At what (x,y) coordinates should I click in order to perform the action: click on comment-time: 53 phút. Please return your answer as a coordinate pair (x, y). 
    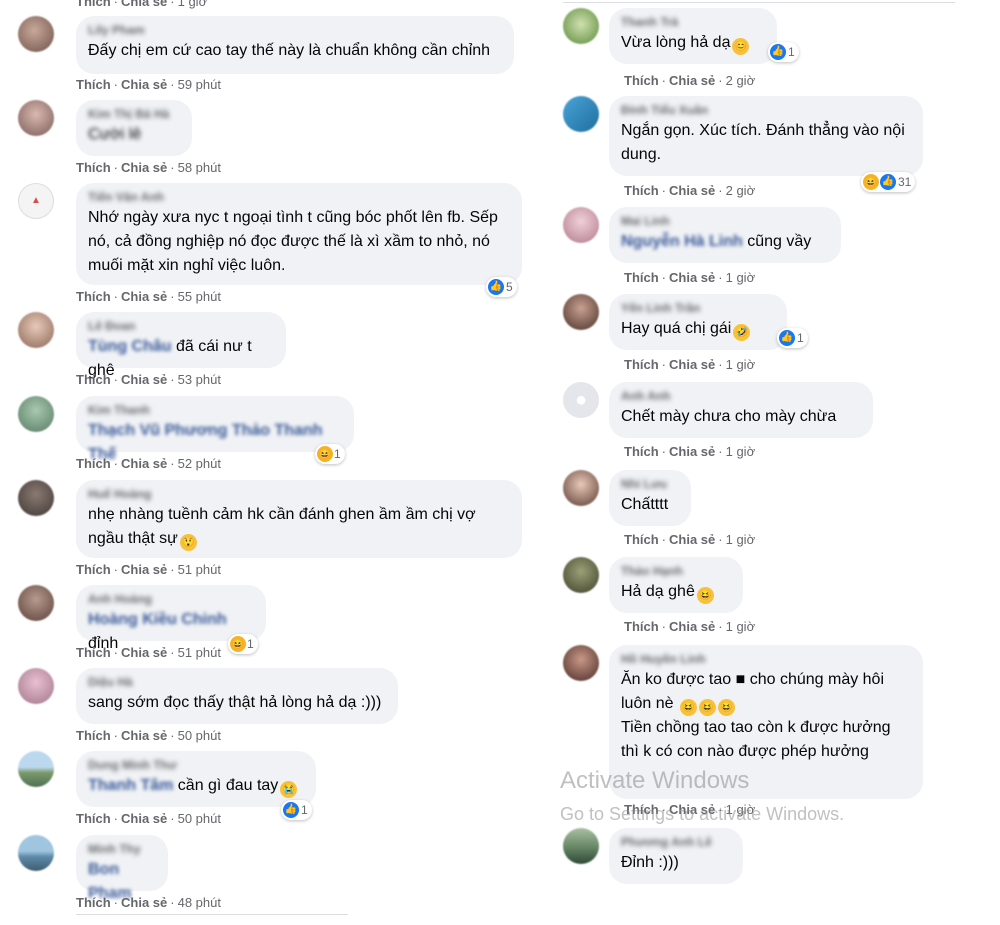
    Looking at the image, I should click on (199, 379).